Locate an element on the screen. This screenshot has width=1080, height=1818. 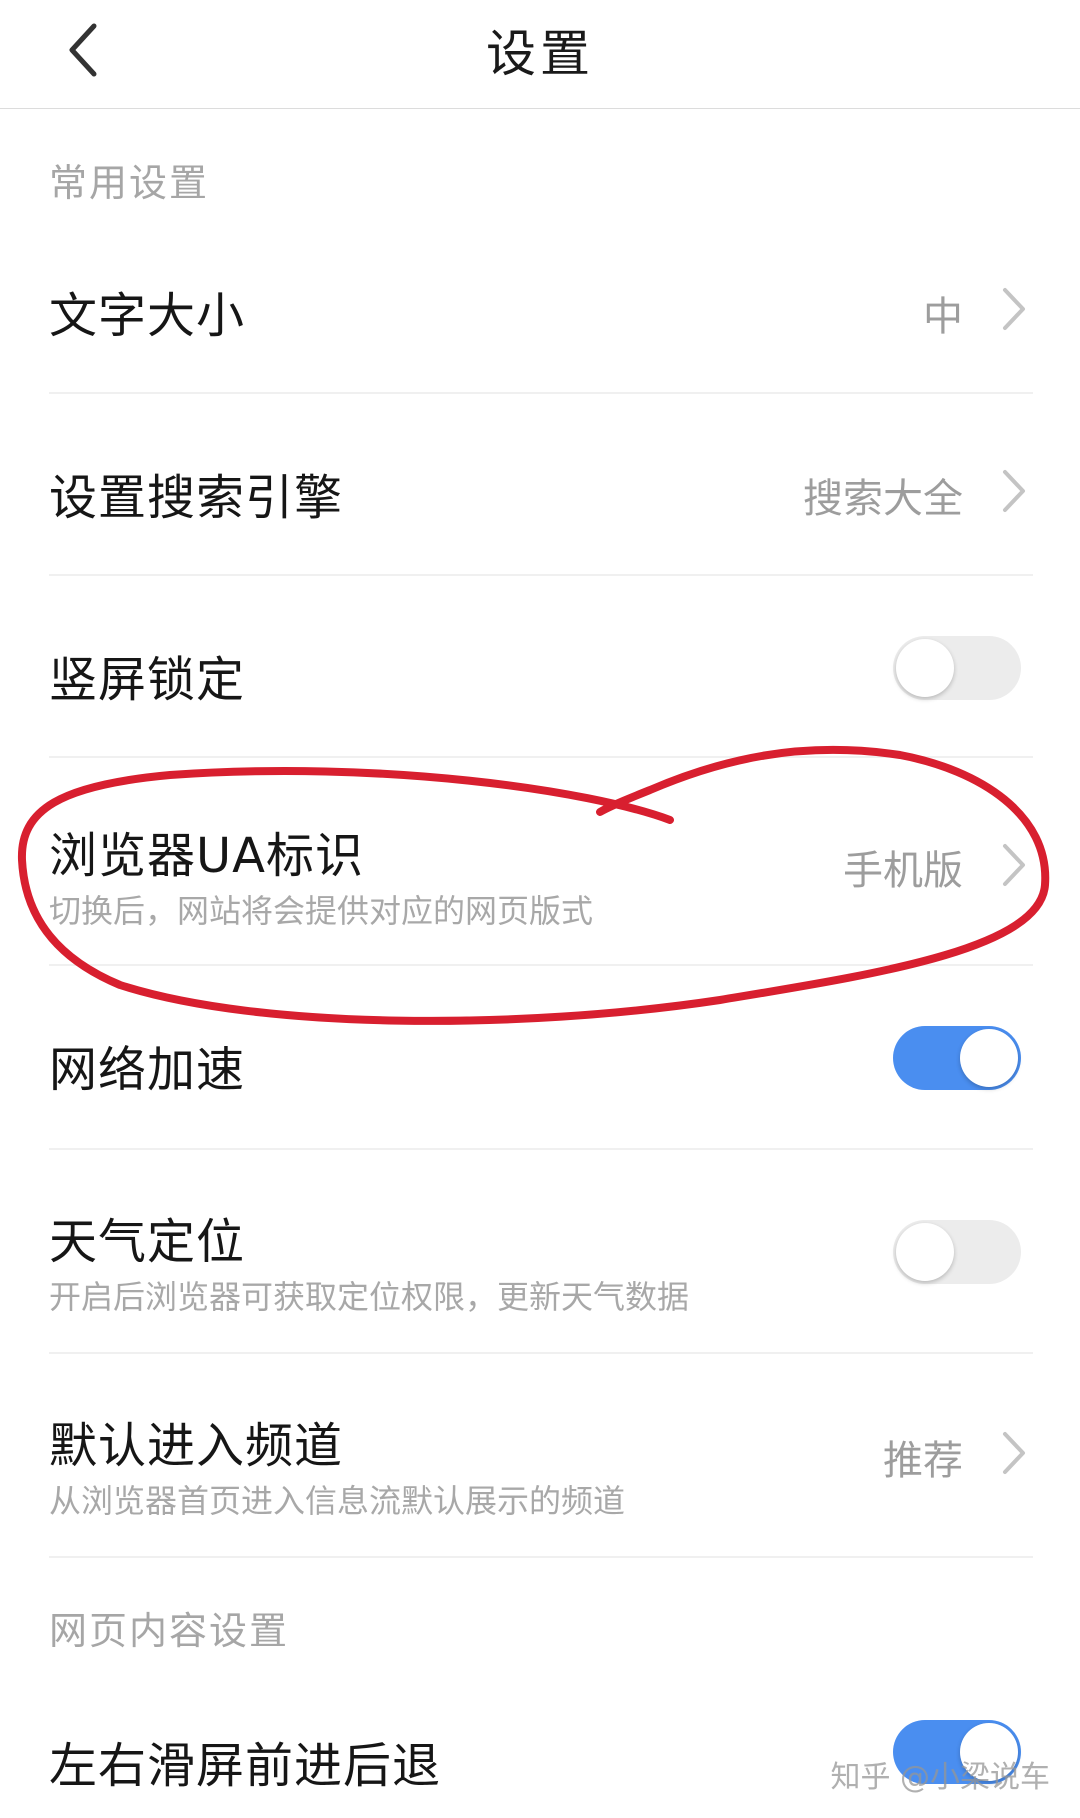
network-accel-title: 网络加速 is located at coordinates (147, 1070).